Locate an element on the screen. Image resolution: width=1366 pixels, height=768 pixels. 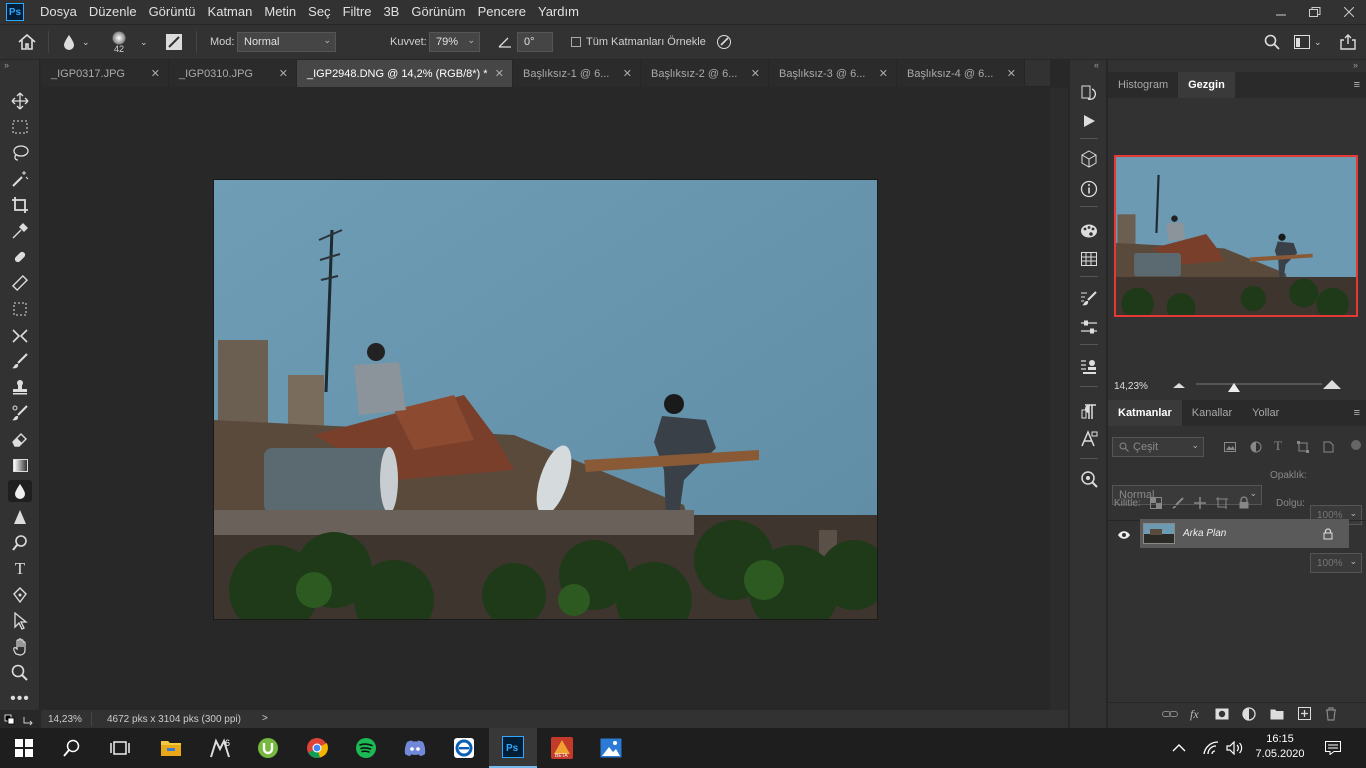
pen-tool-icon is located at coordinates (20, 595).